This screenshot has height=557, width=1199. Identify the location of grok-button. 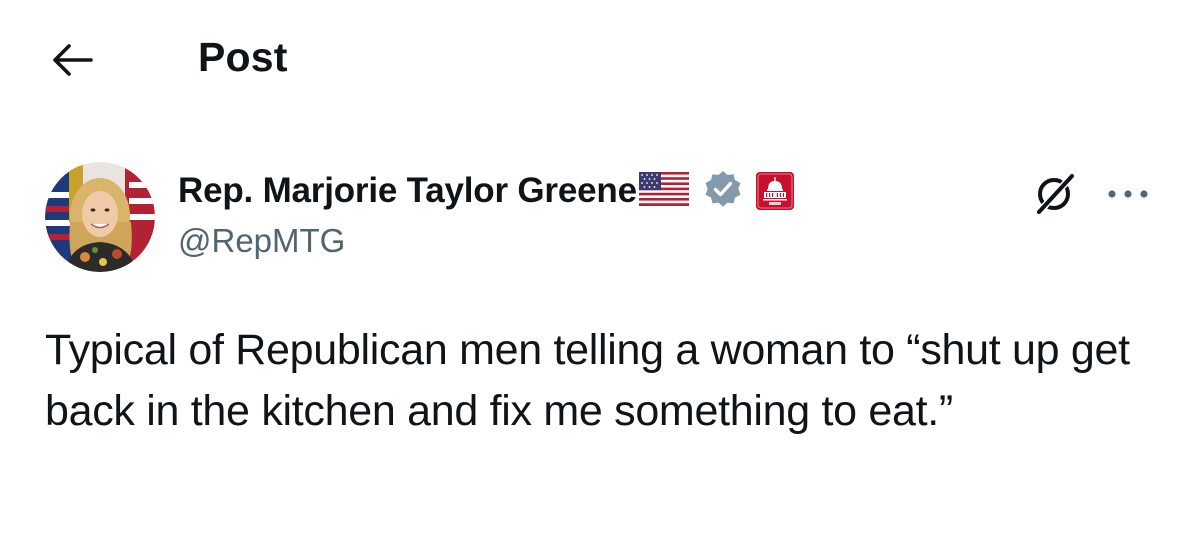
(1054, 194).